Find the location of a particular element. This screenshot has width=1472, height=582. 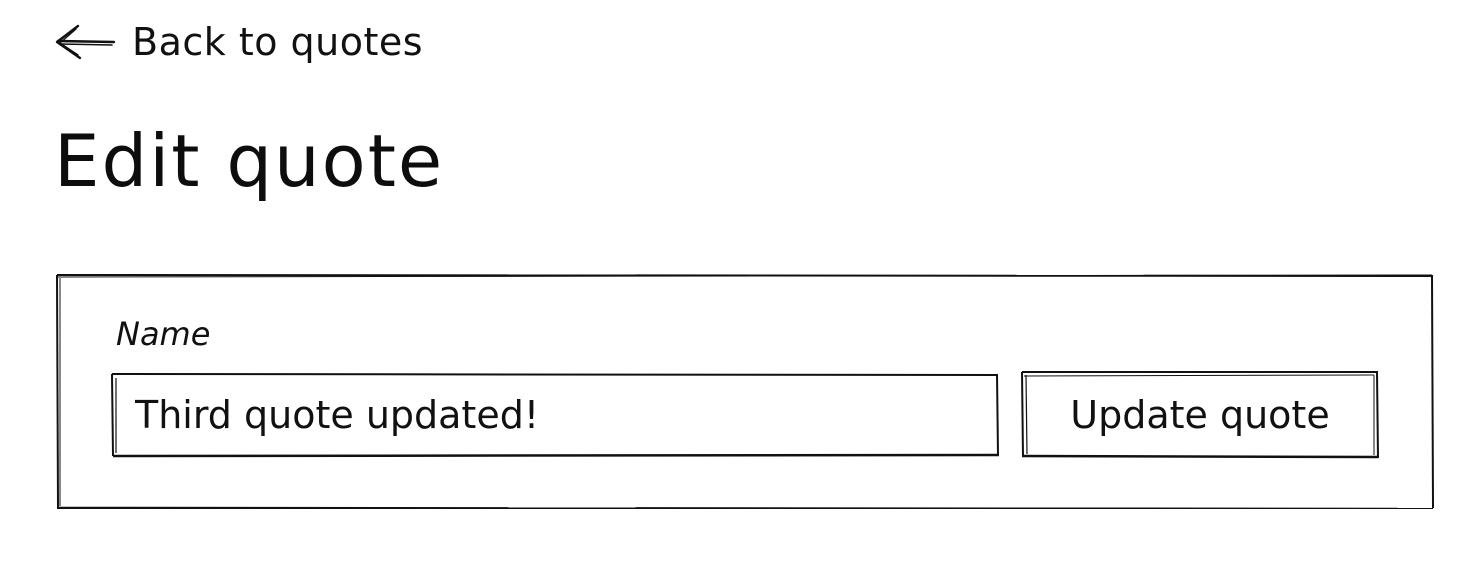

arrow-left-icon is located at coordinates (85, 42).